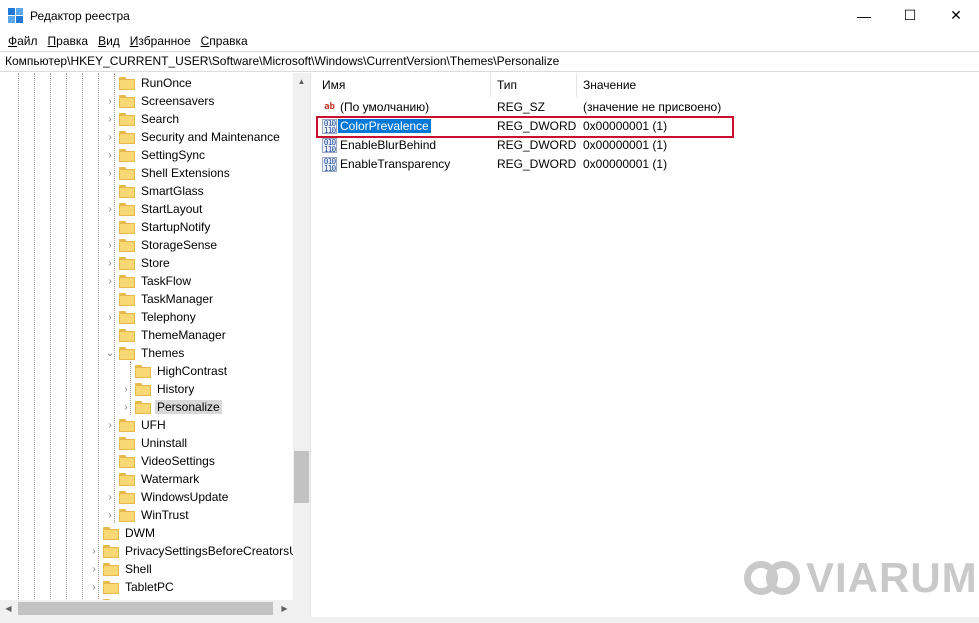 This screenshot has width=979, height=623. What do you see at coordinates (110, 353) in the screenshot?
I see `collapse-chevron-icon: ⌄` at bounding box center [110, 353].